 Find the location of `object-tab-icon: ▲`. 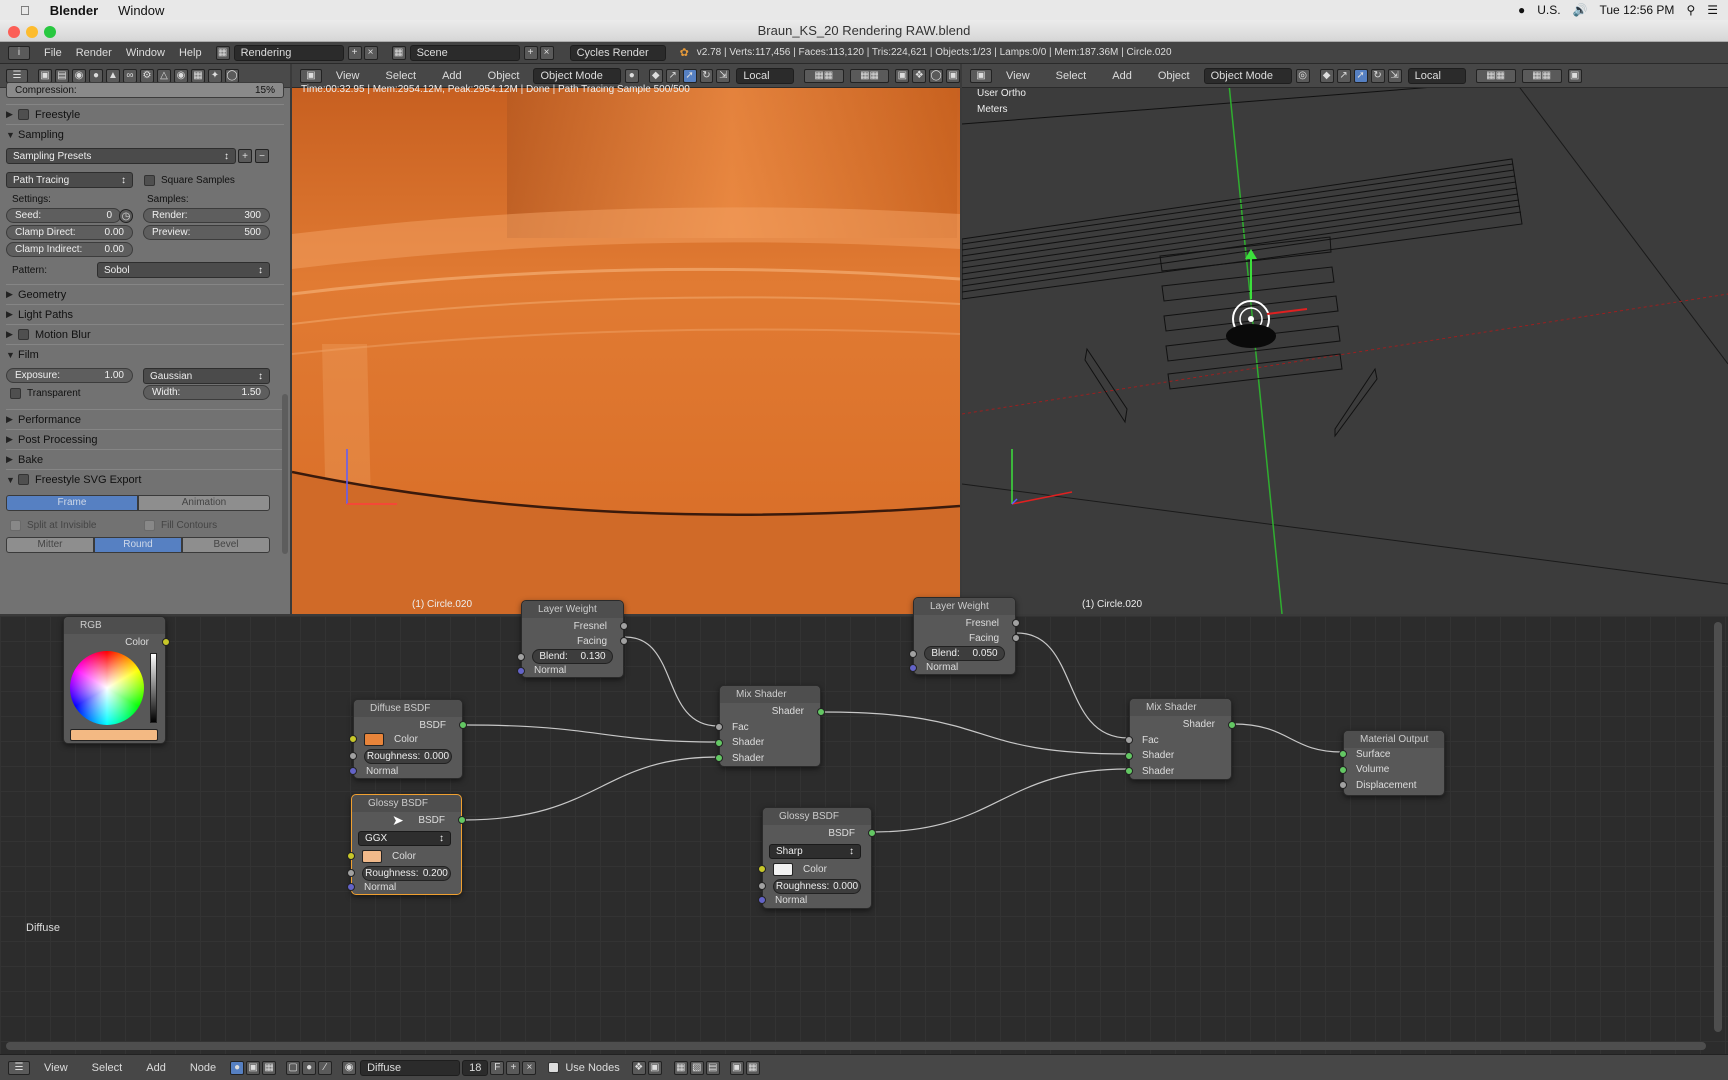

object-tab-icon: ▲ is located at coordinates (113, 75).